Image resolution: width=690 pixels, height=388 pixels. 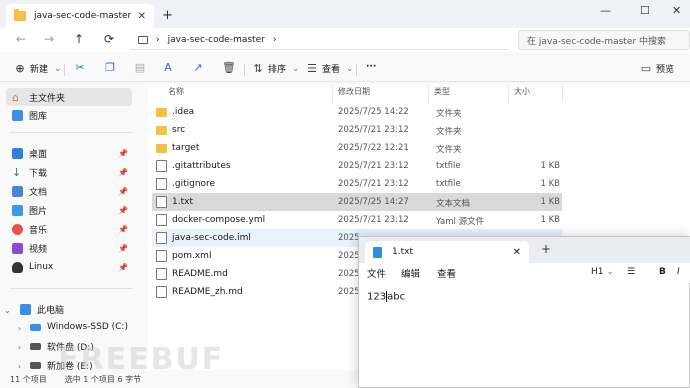 I want to click on table-row: target 2025/7/22 12:21 文件夹, so click(x=357, y=148).